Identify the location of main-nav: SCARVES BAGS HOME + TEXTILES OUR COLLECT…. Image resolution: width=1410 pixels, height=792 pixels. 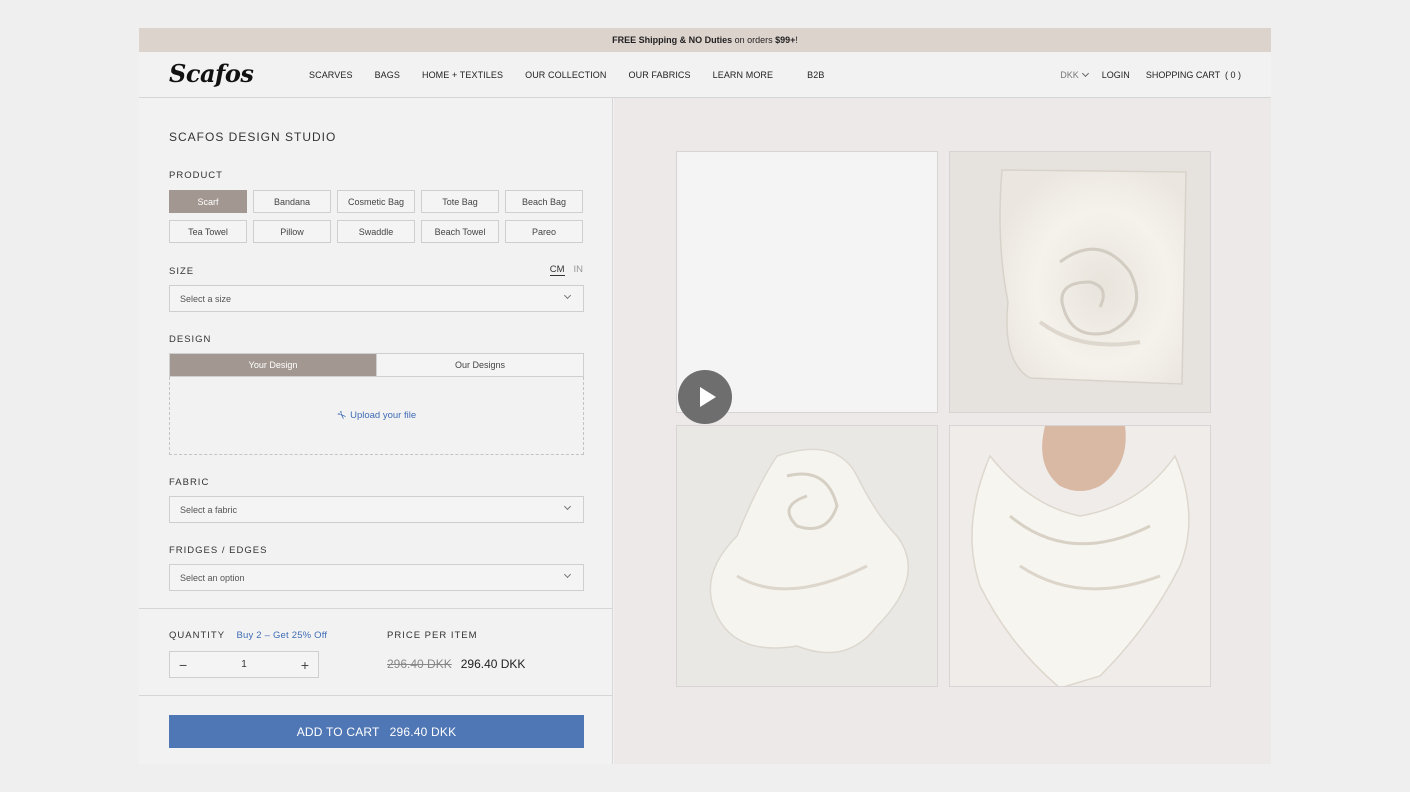
(577, 75).